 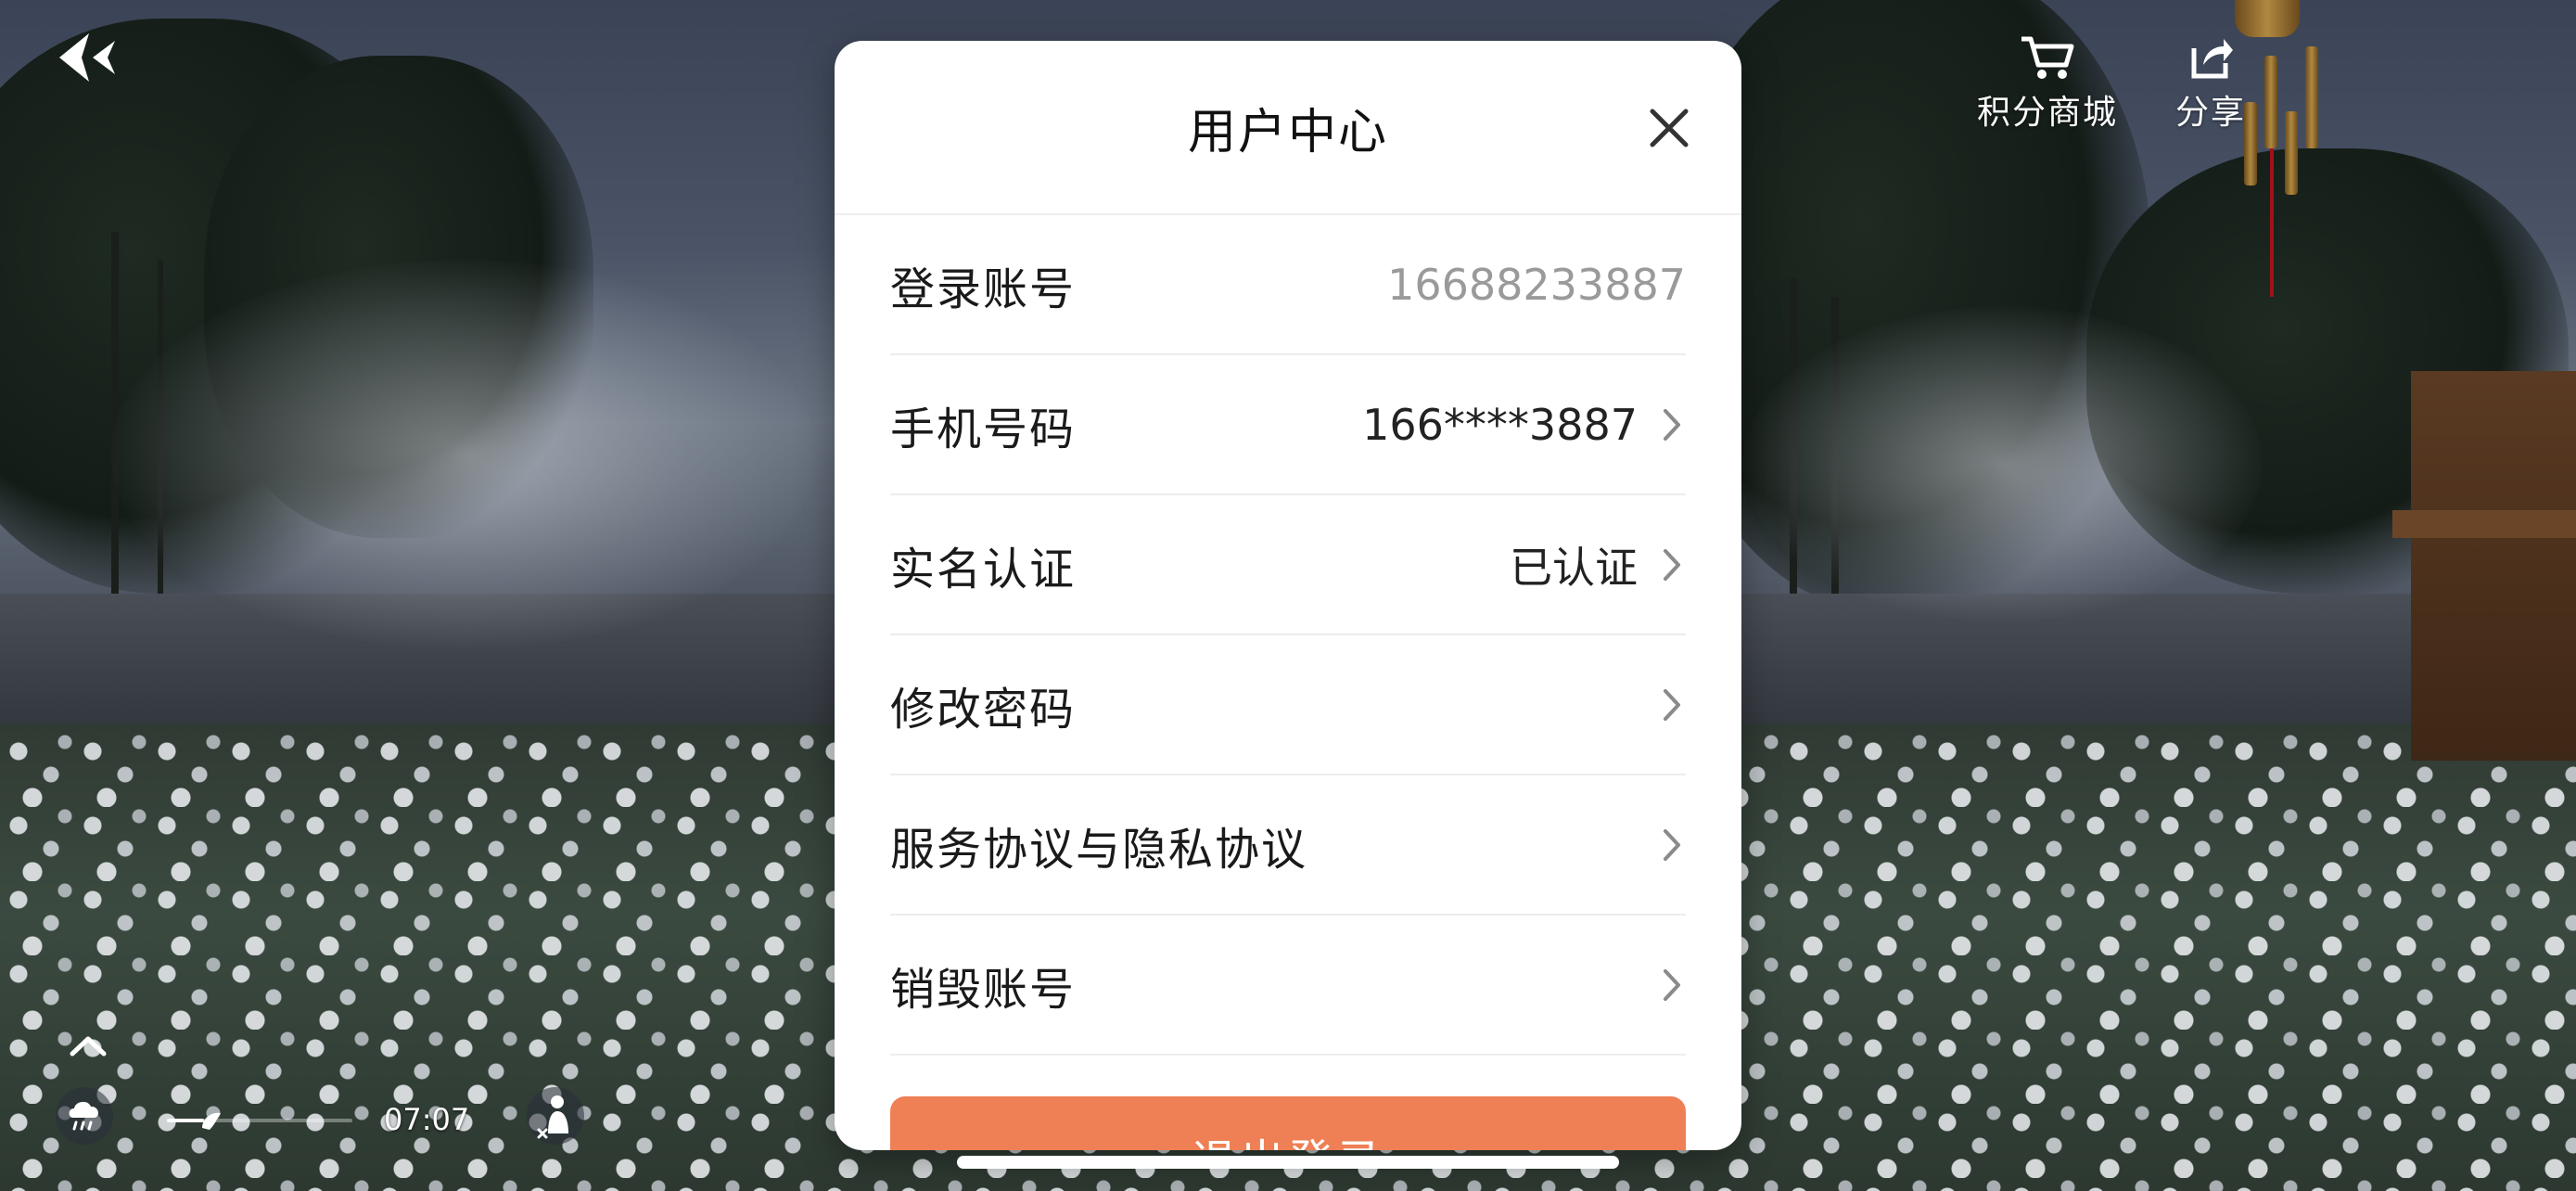 I want to click on row-service-privacy-agreement: 服务协议与隐私协议, so click(x=1288, y=845).